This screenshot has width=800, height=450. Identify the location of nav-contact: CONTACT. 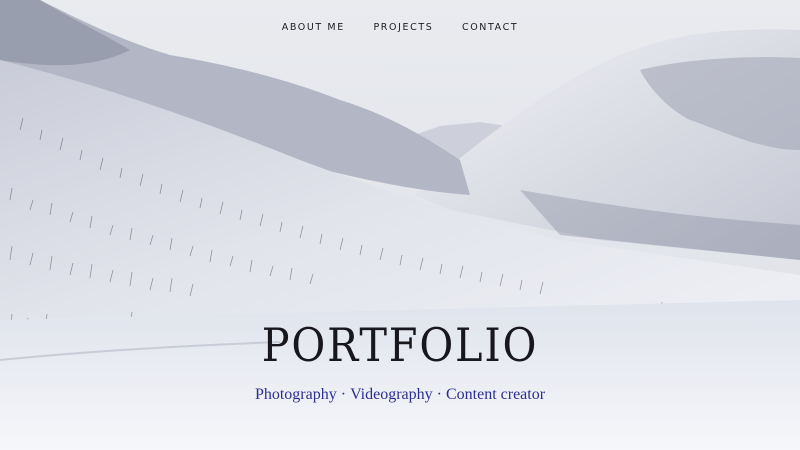
(490, 27).